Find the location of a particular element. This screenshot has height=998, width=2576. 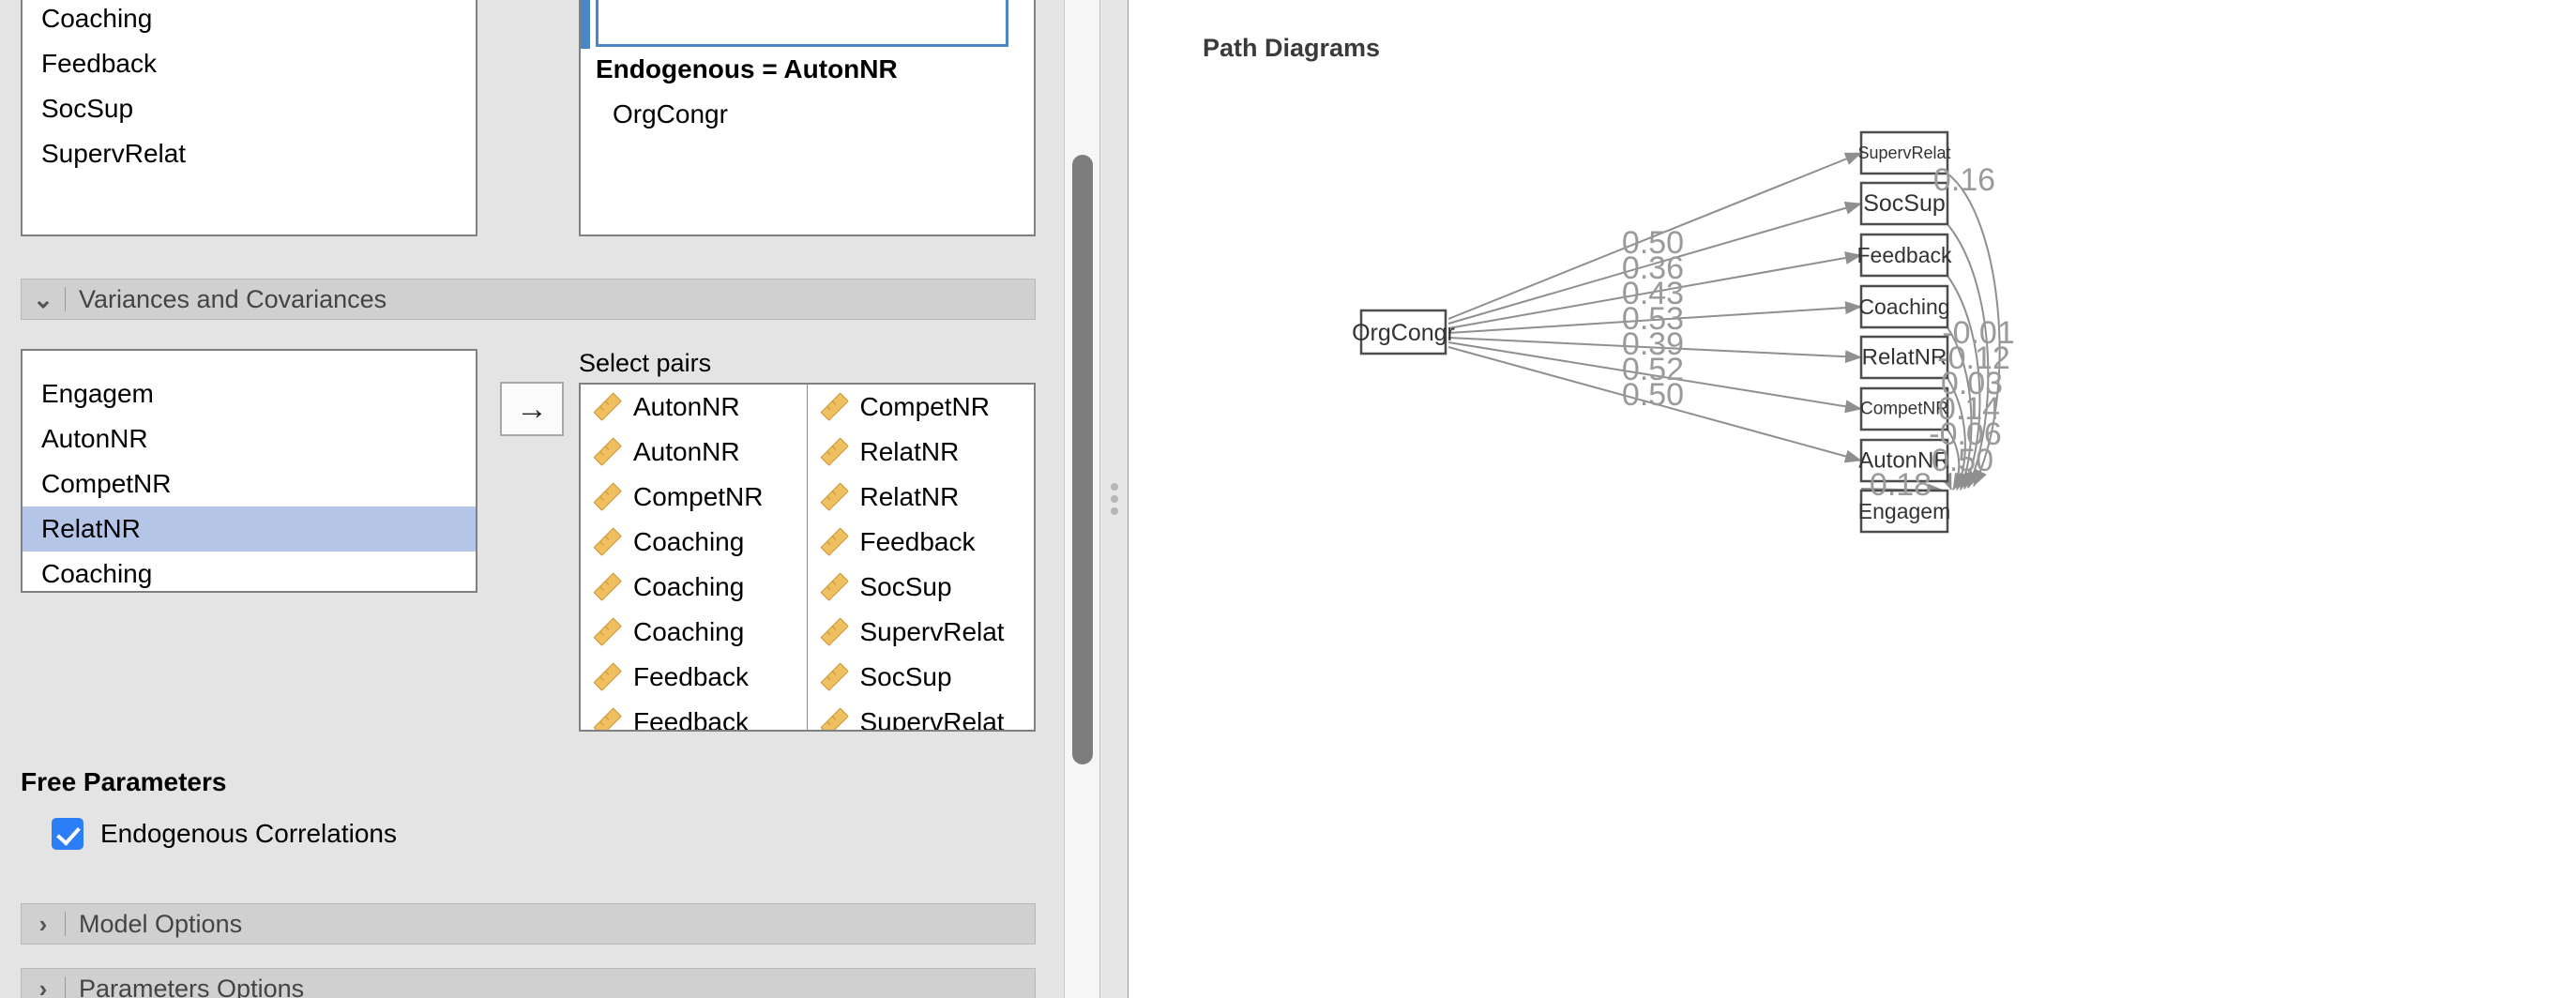

chevron-down-icon: ⌄ is located at coordinates (43, 299).